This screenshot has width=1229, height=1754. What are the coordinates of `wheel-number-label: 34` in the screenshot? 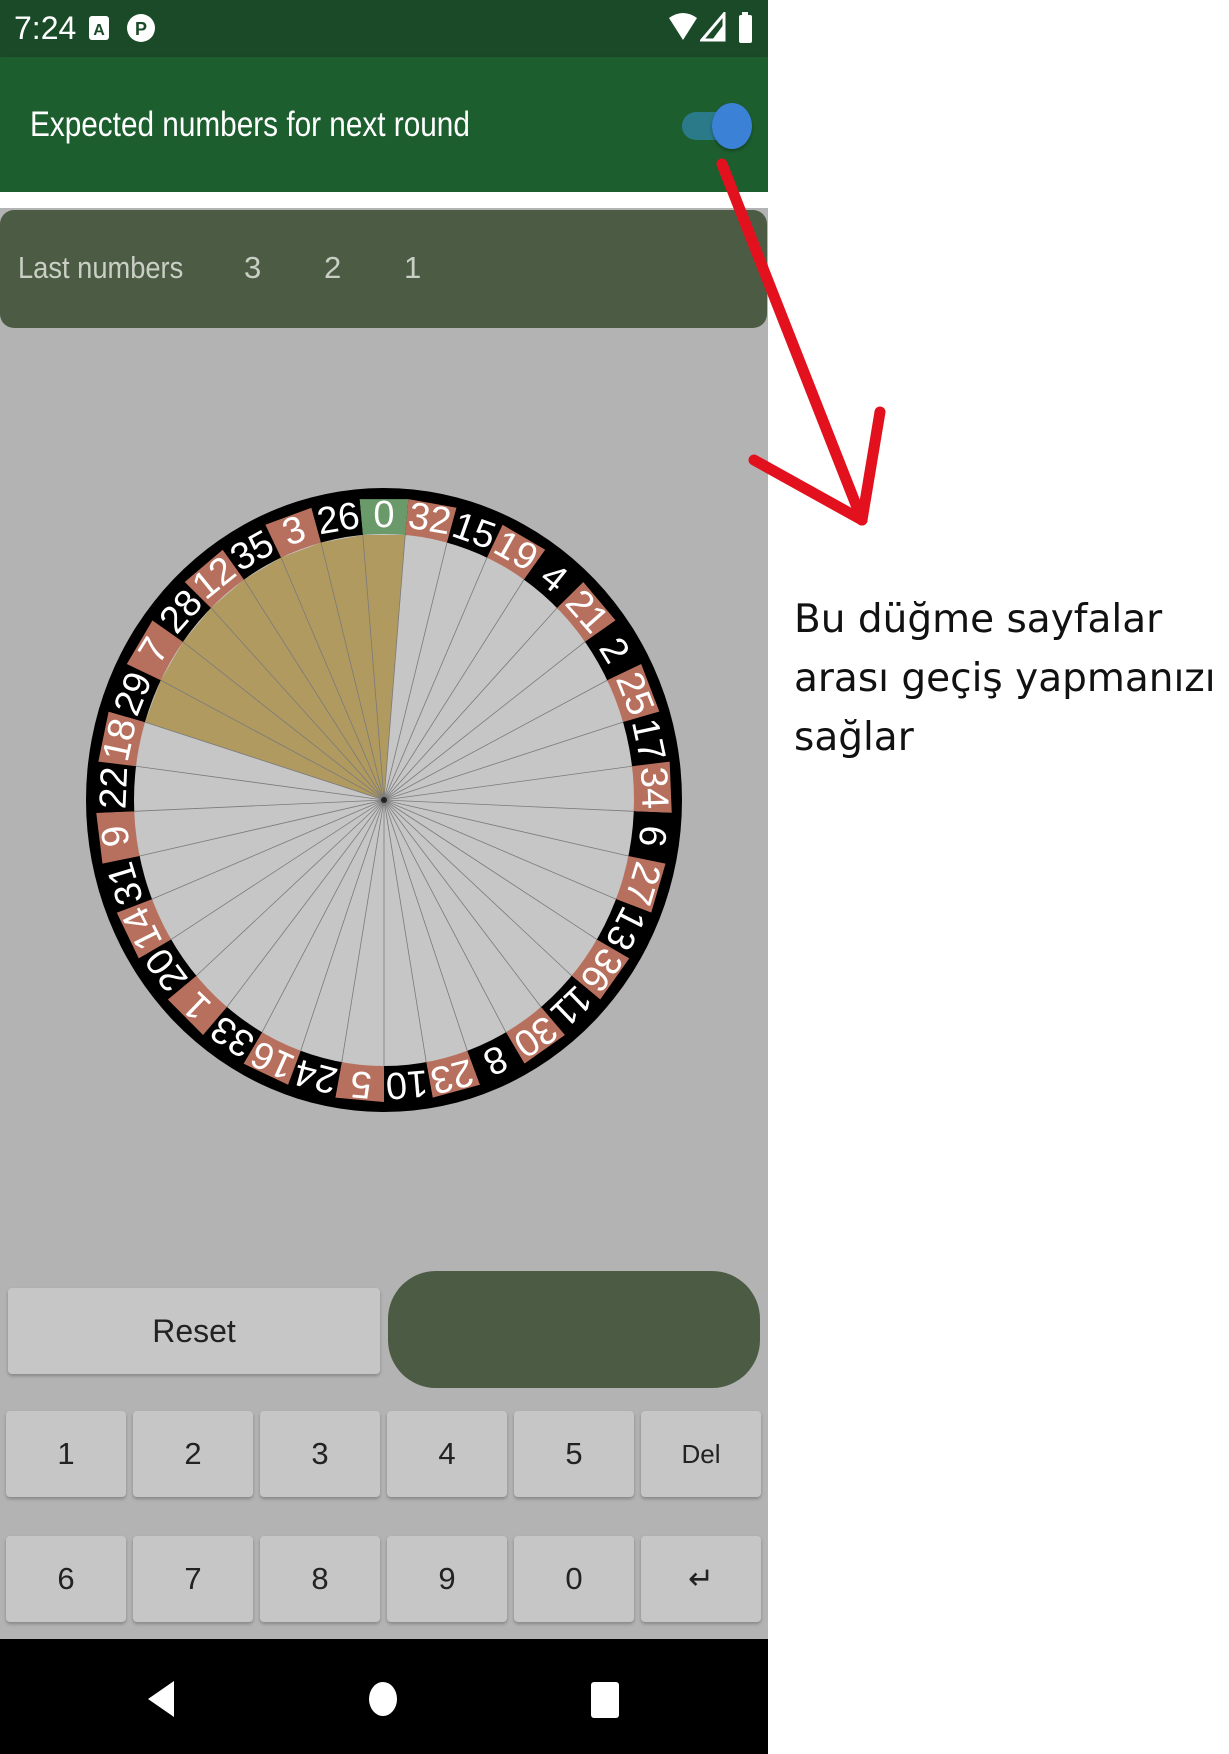 It's located at (654, 788).